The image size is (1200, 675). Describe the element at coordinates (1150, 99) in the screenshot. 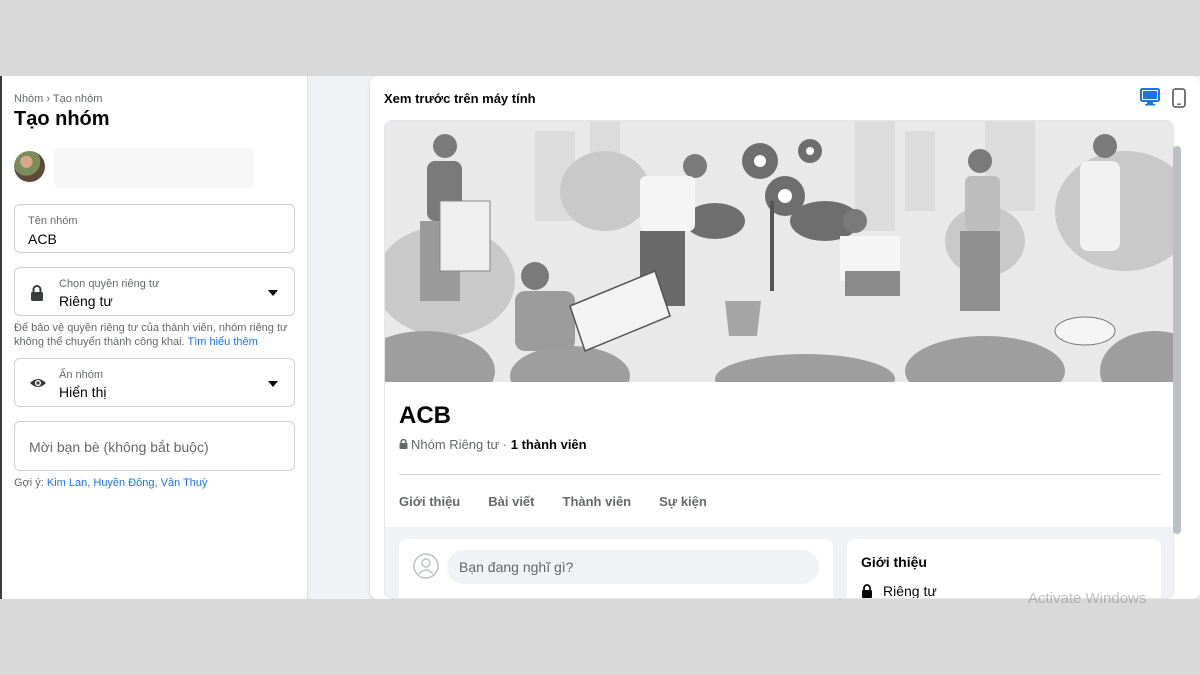

I see `desktop-preview-icon` at that location.